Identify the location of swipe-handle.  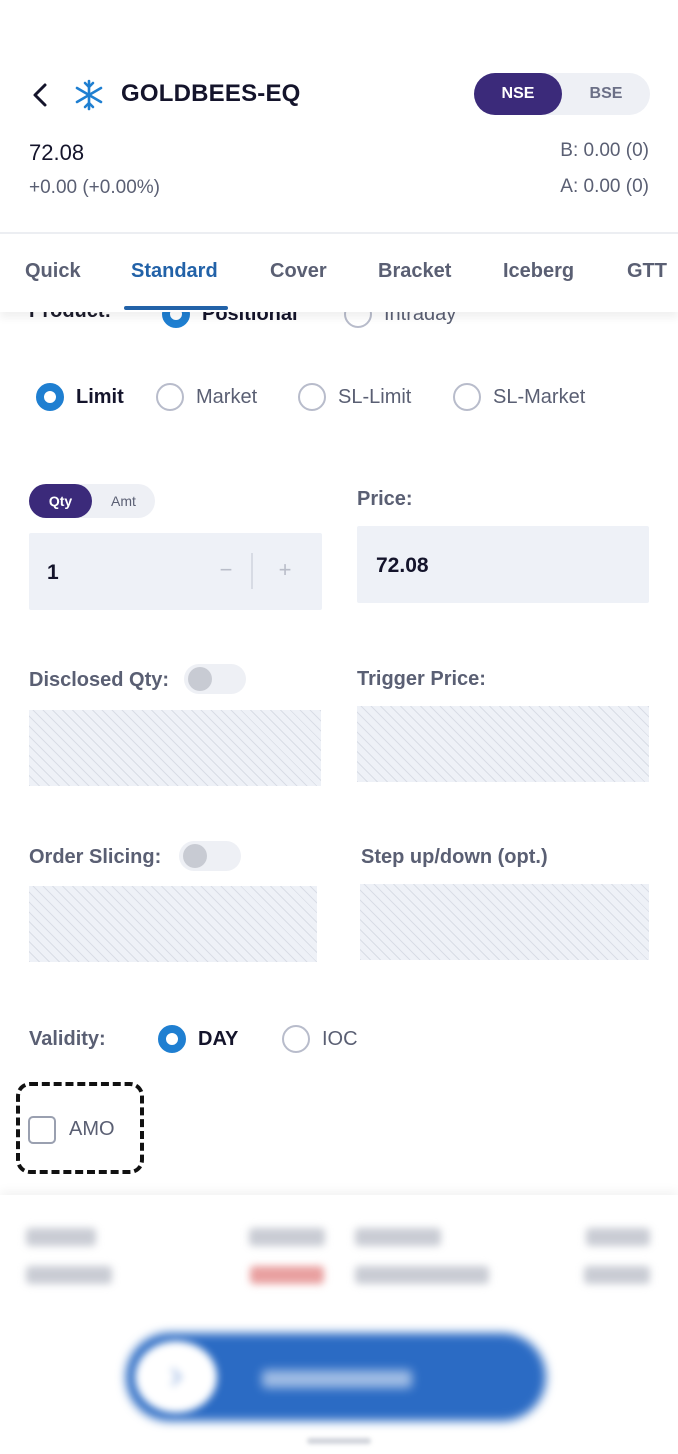
(176, 1377).